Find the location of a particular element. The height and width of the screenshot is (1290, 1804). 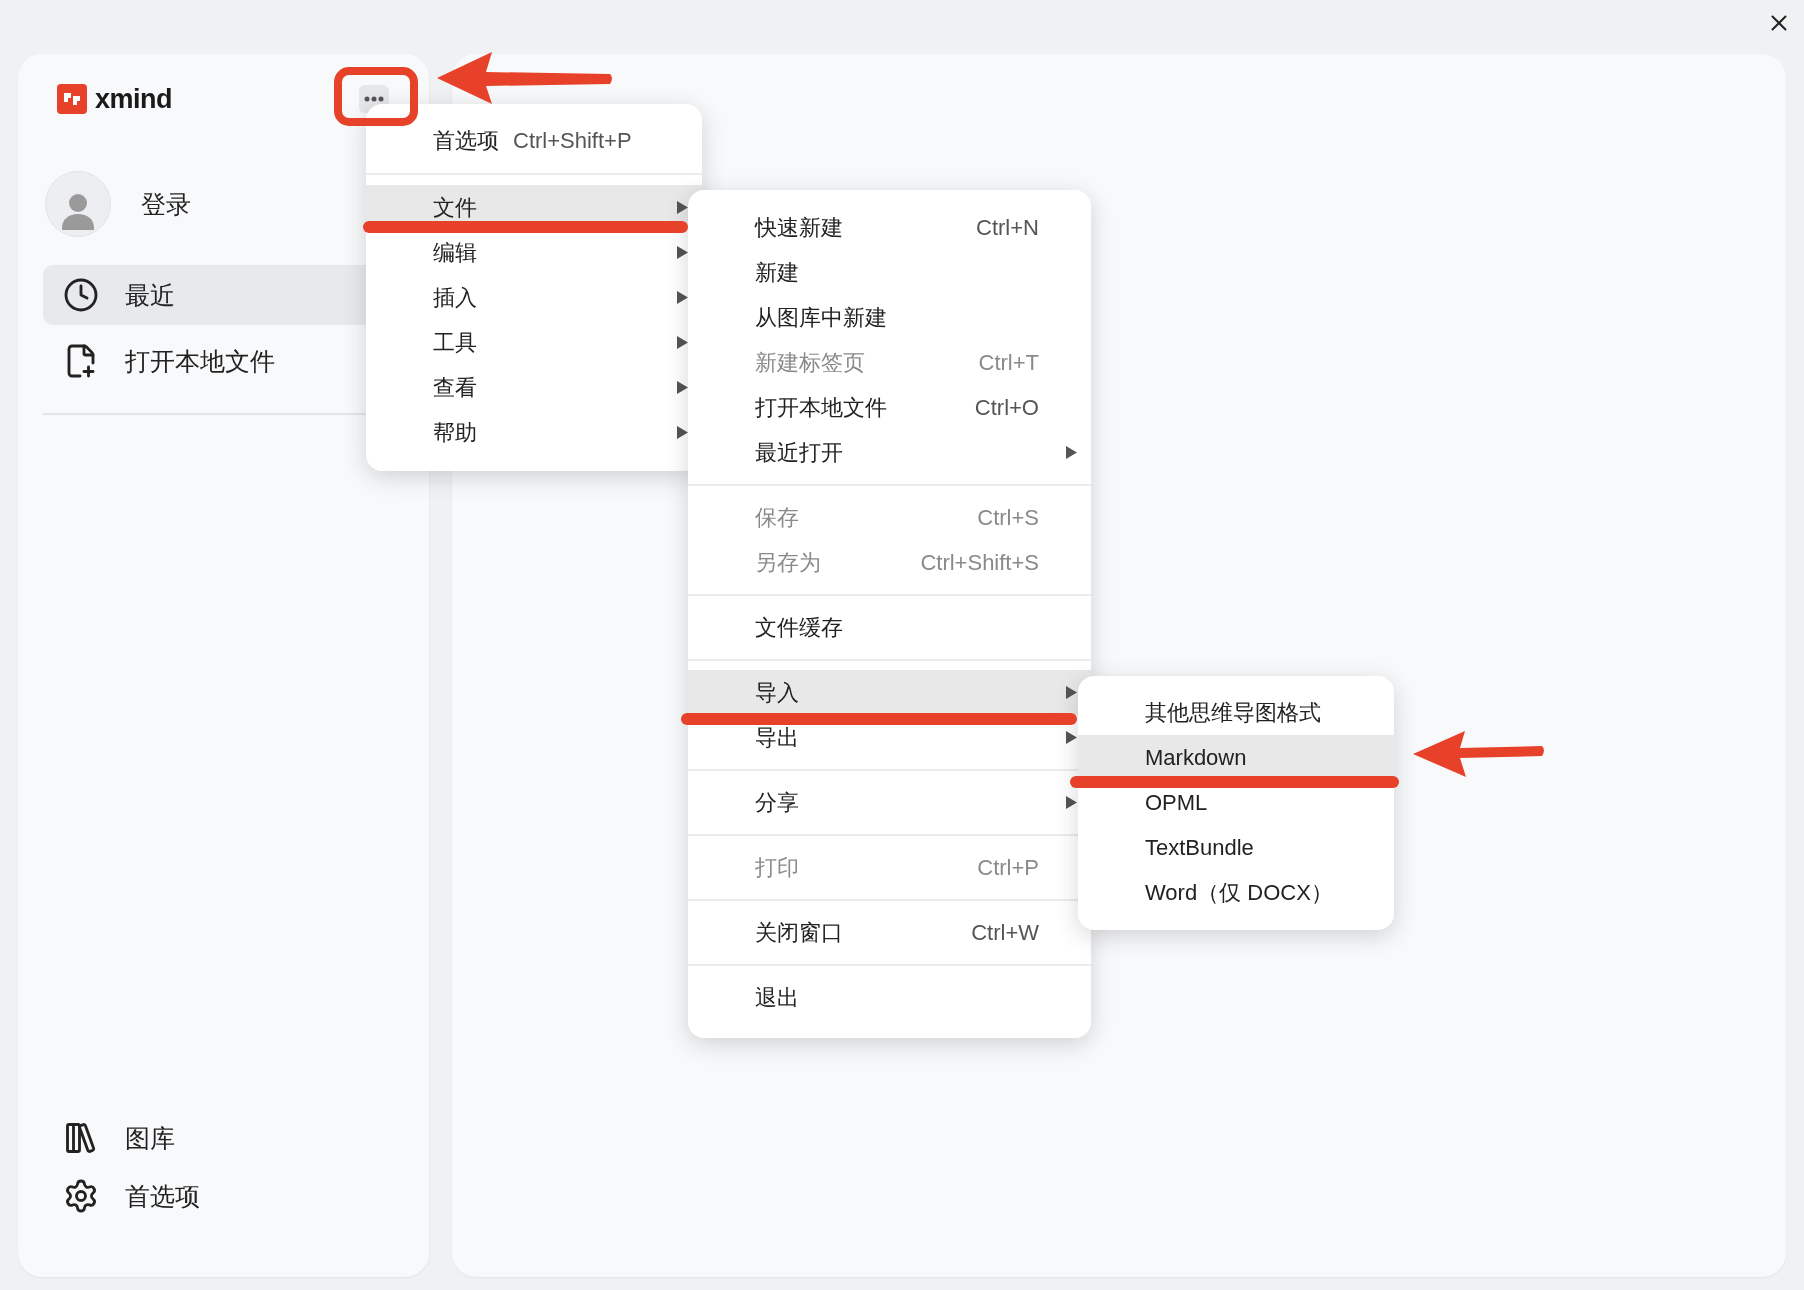

settings-icon is located at coordinates (81, 1196).